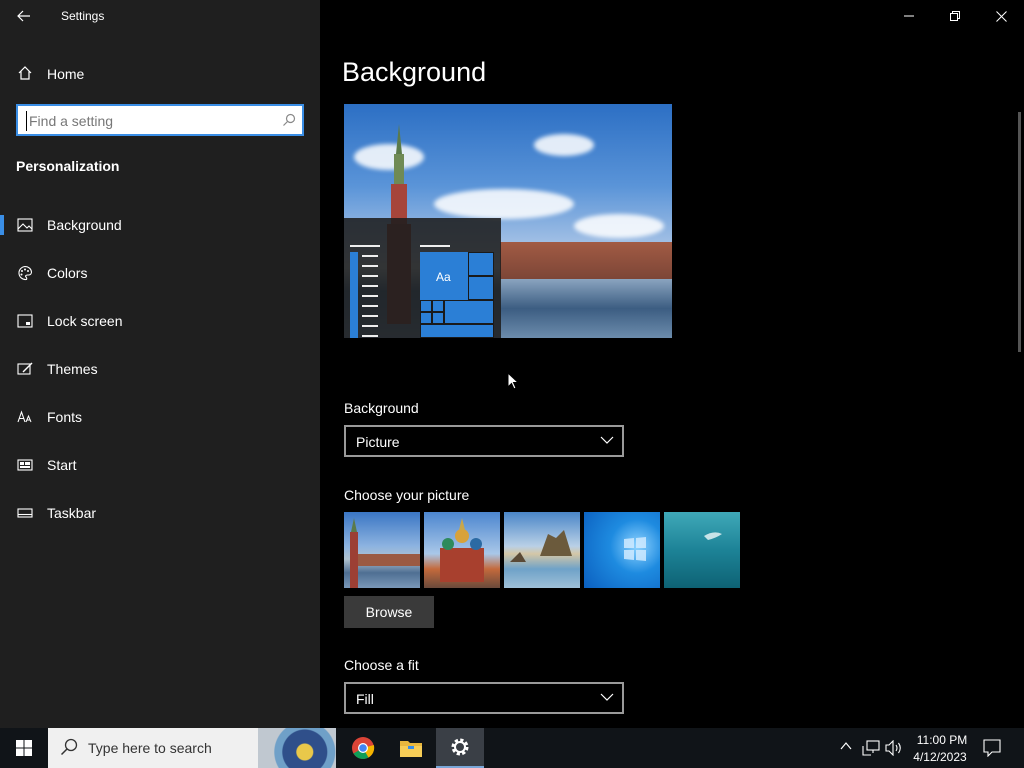  I want to click on network-icon, so click(871, 748).